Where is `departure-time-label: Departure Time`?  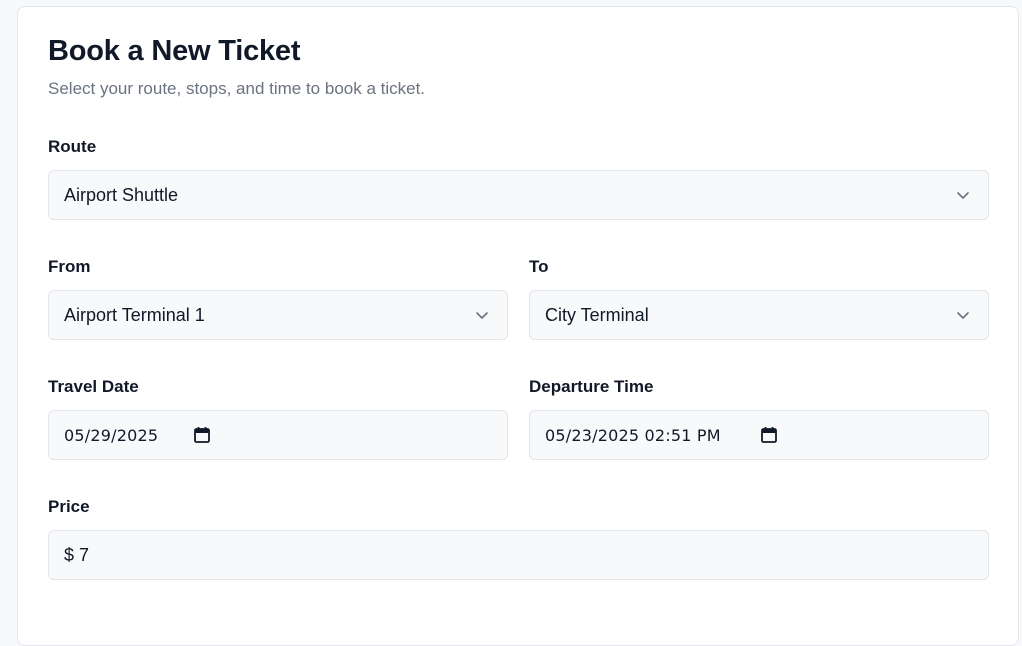 departure-time-label: Departure Time is located at coordinates (591, 386).